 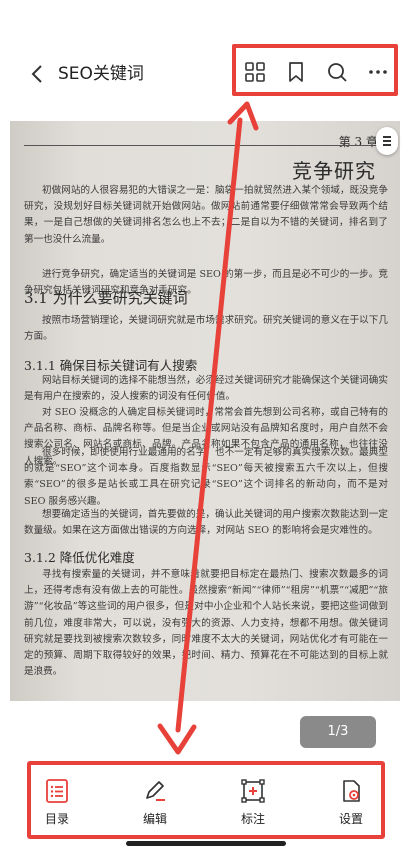 What do you see at coordinates (350, 819) in the screenshot?
I see `settings-label: 设置` at bounding box center [350, 819].